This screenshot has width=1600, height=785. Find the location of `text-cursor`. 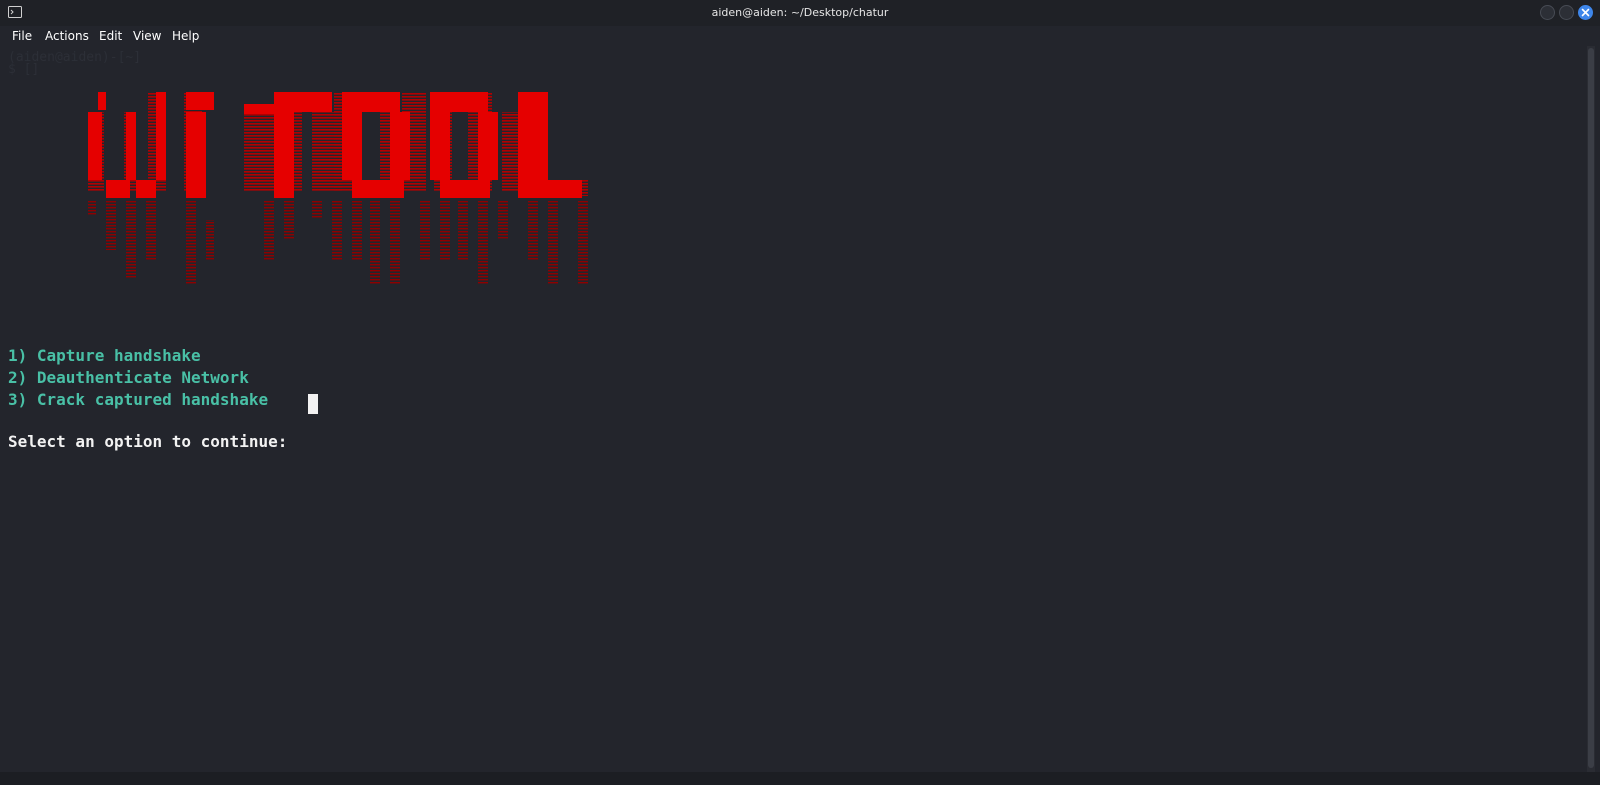

text-cursor is located at coordinates (313, 404).